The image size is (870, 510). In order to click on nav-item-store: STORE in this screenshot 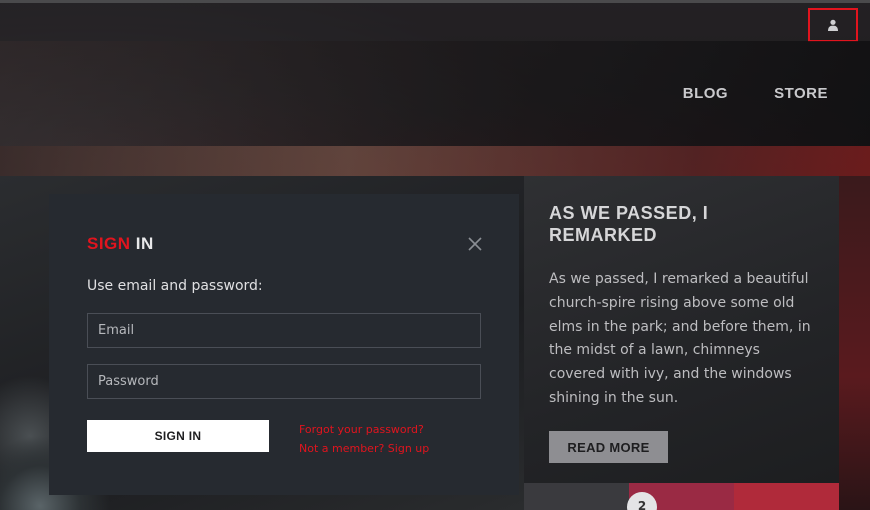, I will do `click(801, 93)`.